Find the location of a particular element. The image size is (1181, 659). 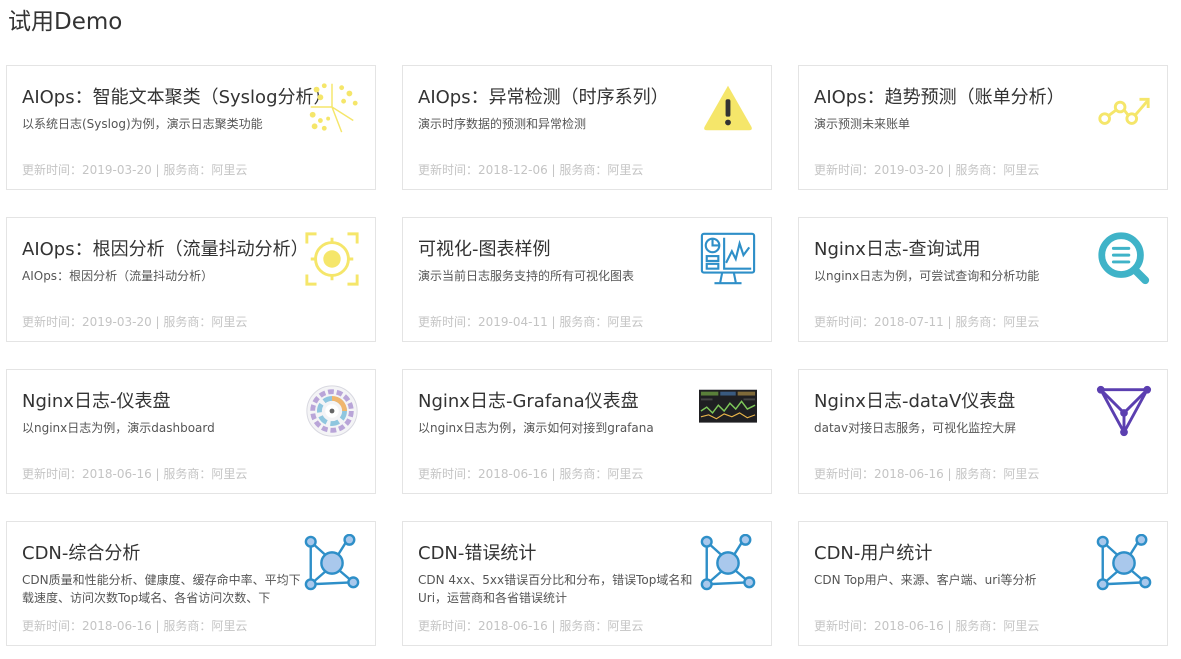

card-desc: AIOps：根因分析（流量抖动分析） is located at coordinates (118, 276).